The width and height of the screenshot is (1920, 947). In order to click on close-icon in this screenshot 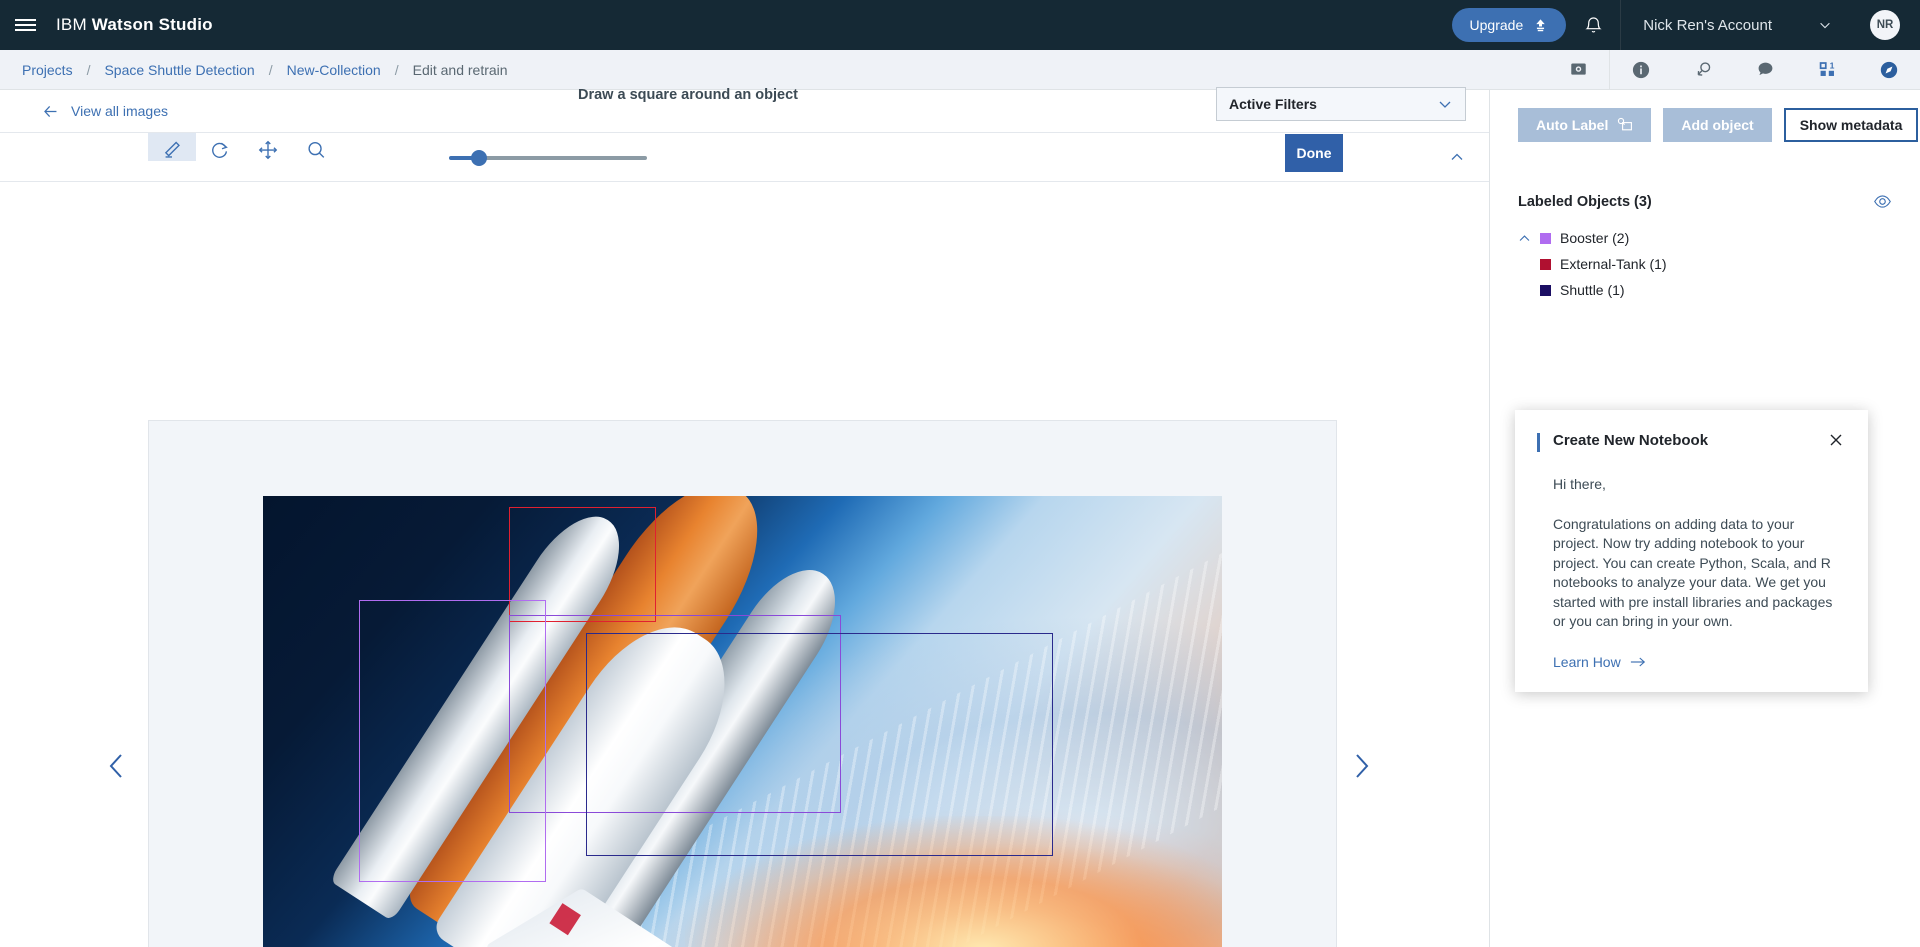, I will do `click(1836, 440)`.